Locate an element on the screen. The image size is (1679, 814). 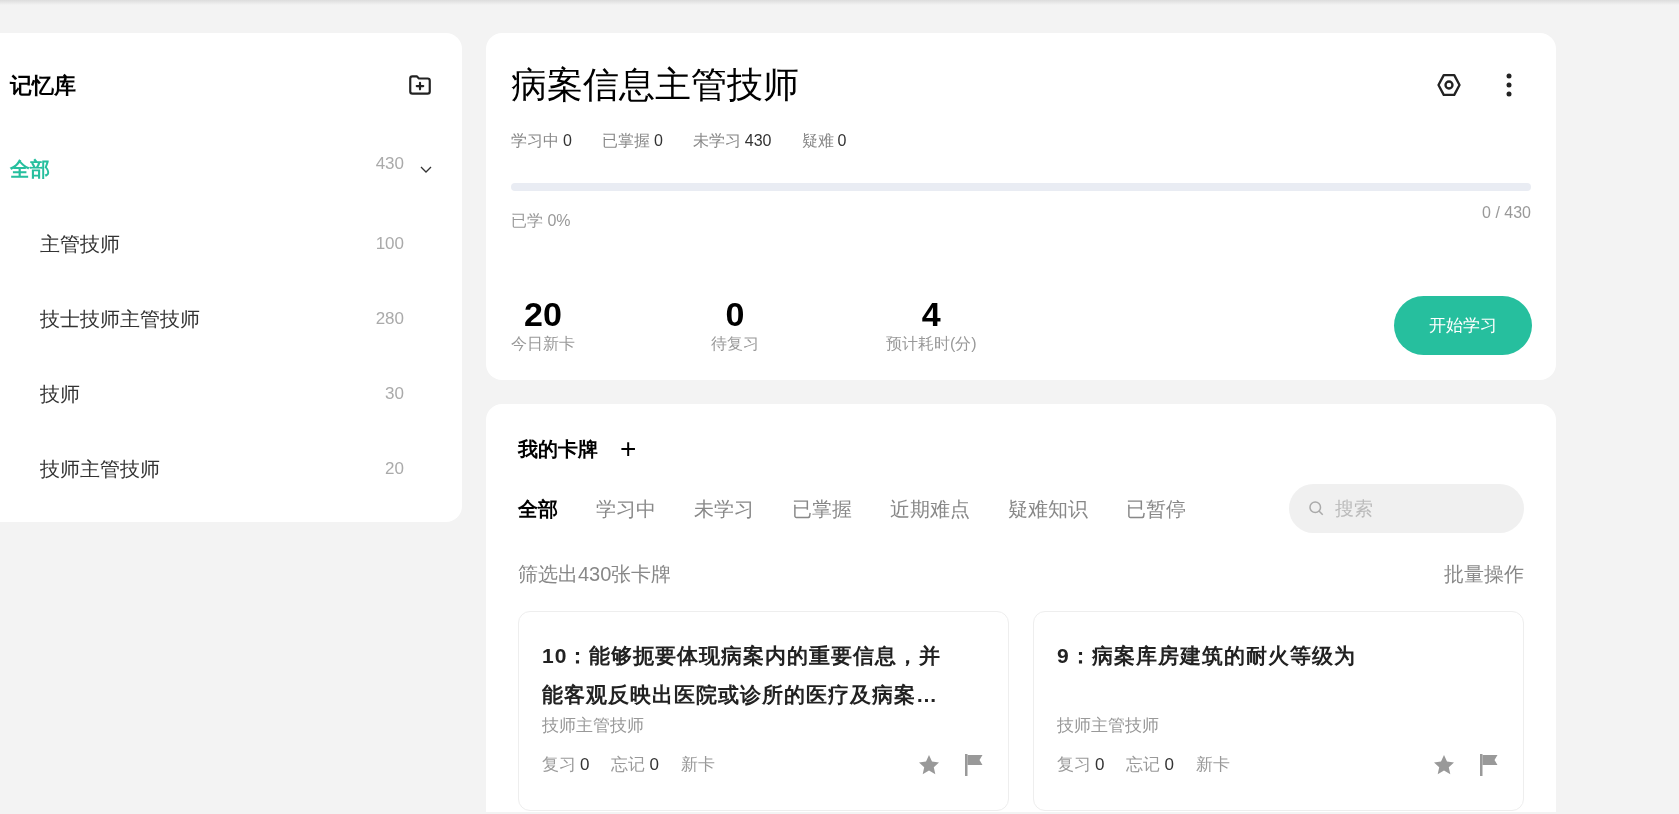
filter-tab: 未学习 is located at coordinates (724, 508).